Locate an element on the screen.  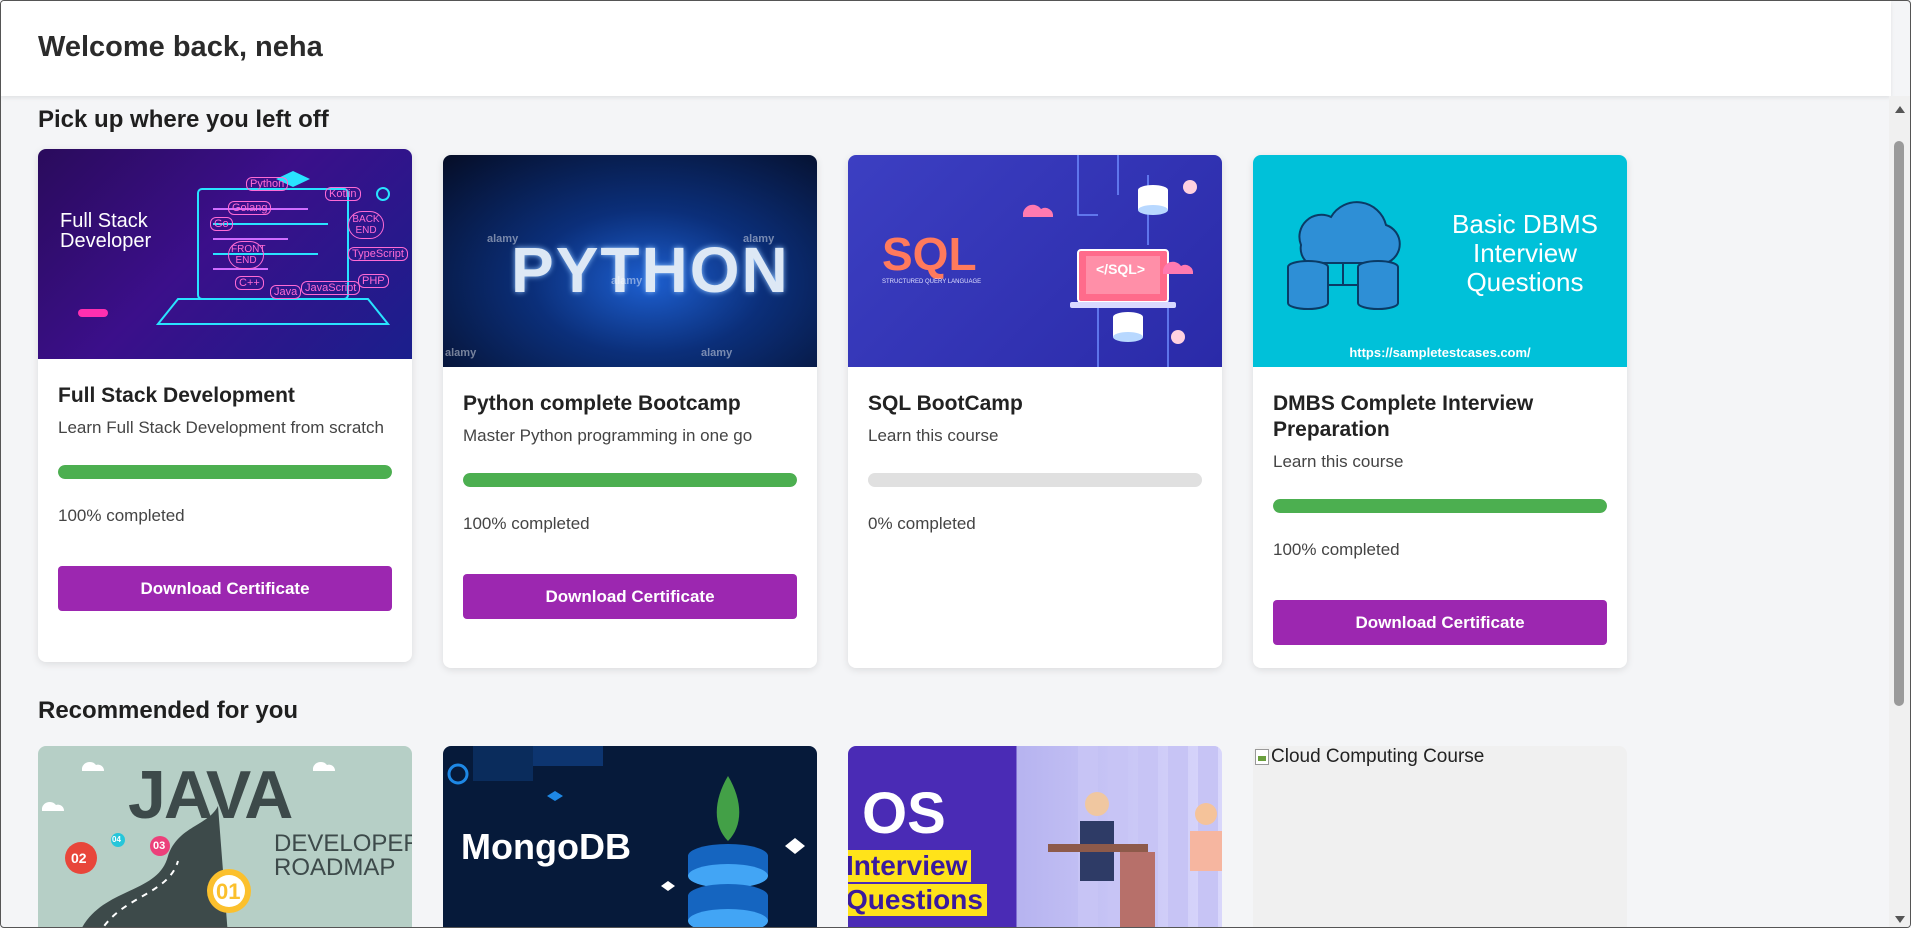
course-title: SQL BootCamp is located at coordinates (945, 403).